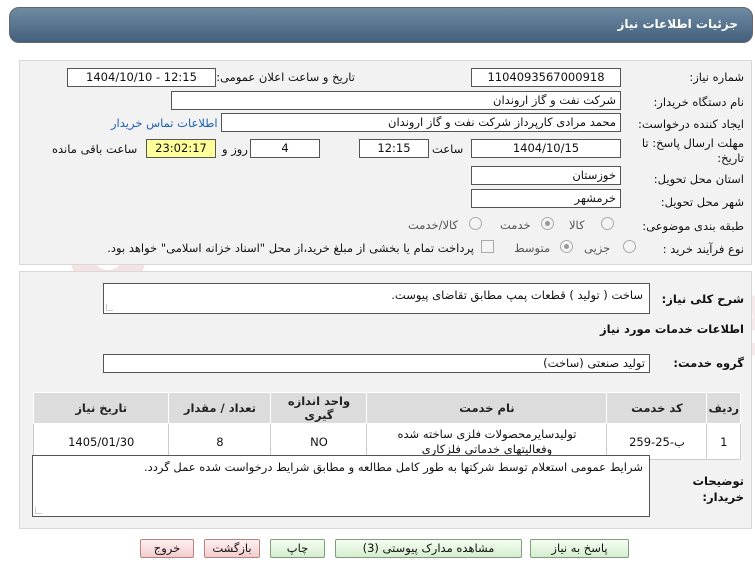  What do you see at coordinates (141, 77) in the screenshot?
I see `announce-field: 1404/10/10 - 12:15` at bounding box center [141, 77].